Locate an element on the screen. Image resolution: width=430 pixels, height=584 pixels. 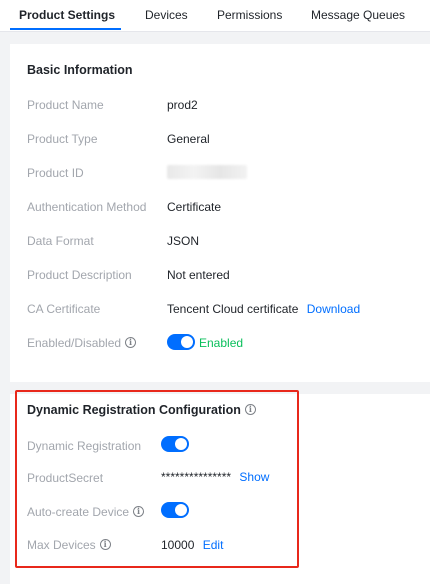
product-id-redacted is located at coordinates (207, 172).